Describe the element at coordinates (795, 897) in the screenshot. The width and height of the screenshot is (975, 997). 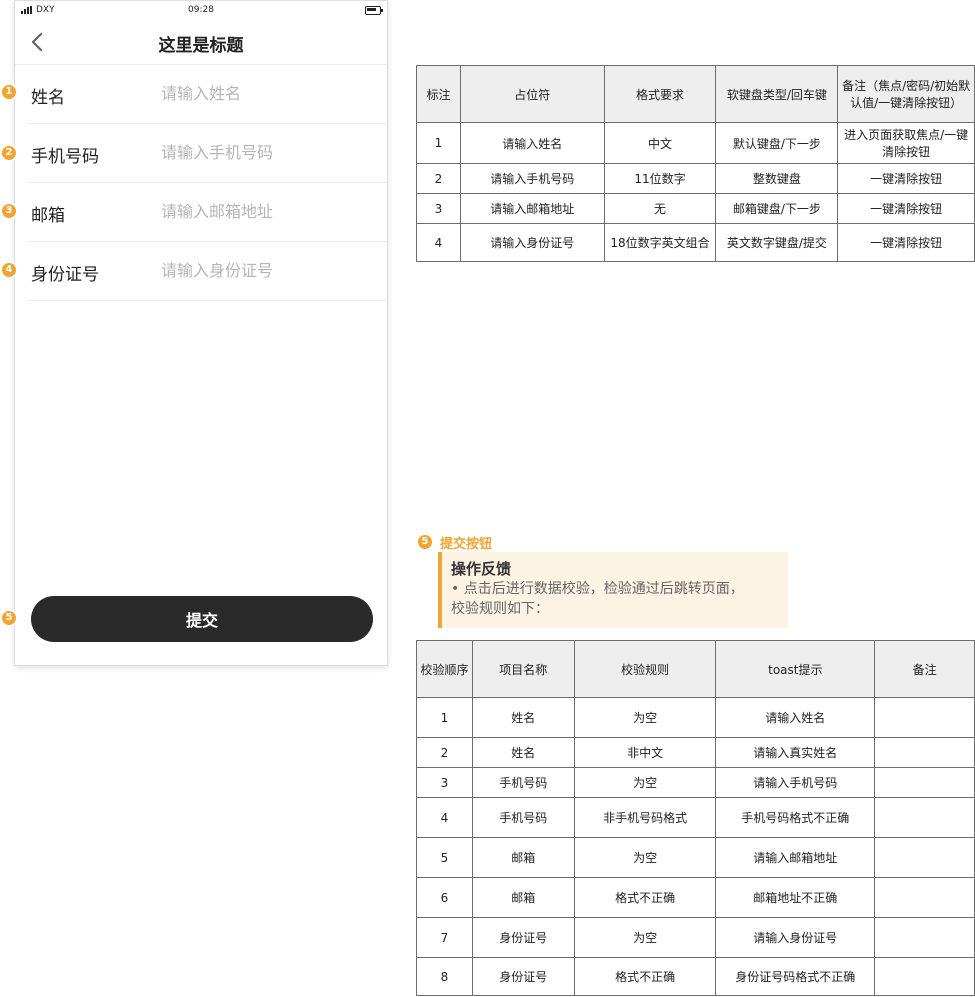
I see `table-cell: 邮箱地址不正确` at that location.